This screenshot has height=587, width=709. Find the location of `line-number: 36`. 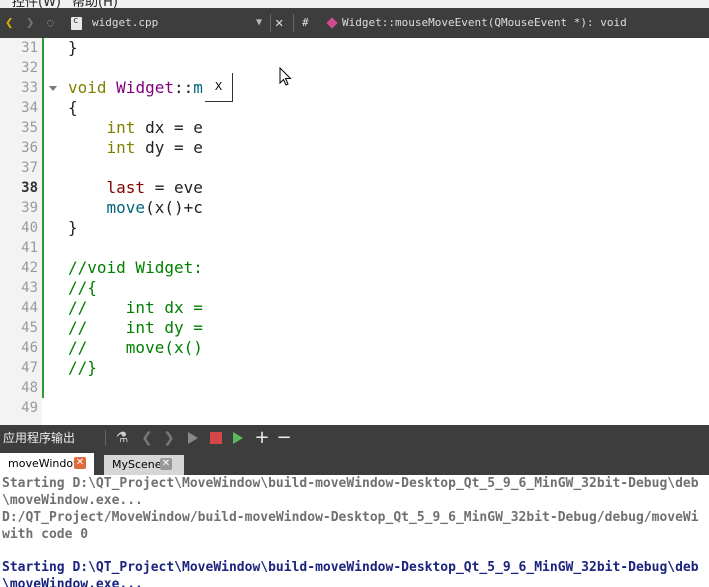

line-number: 36 is located at coordinates (29, 148).